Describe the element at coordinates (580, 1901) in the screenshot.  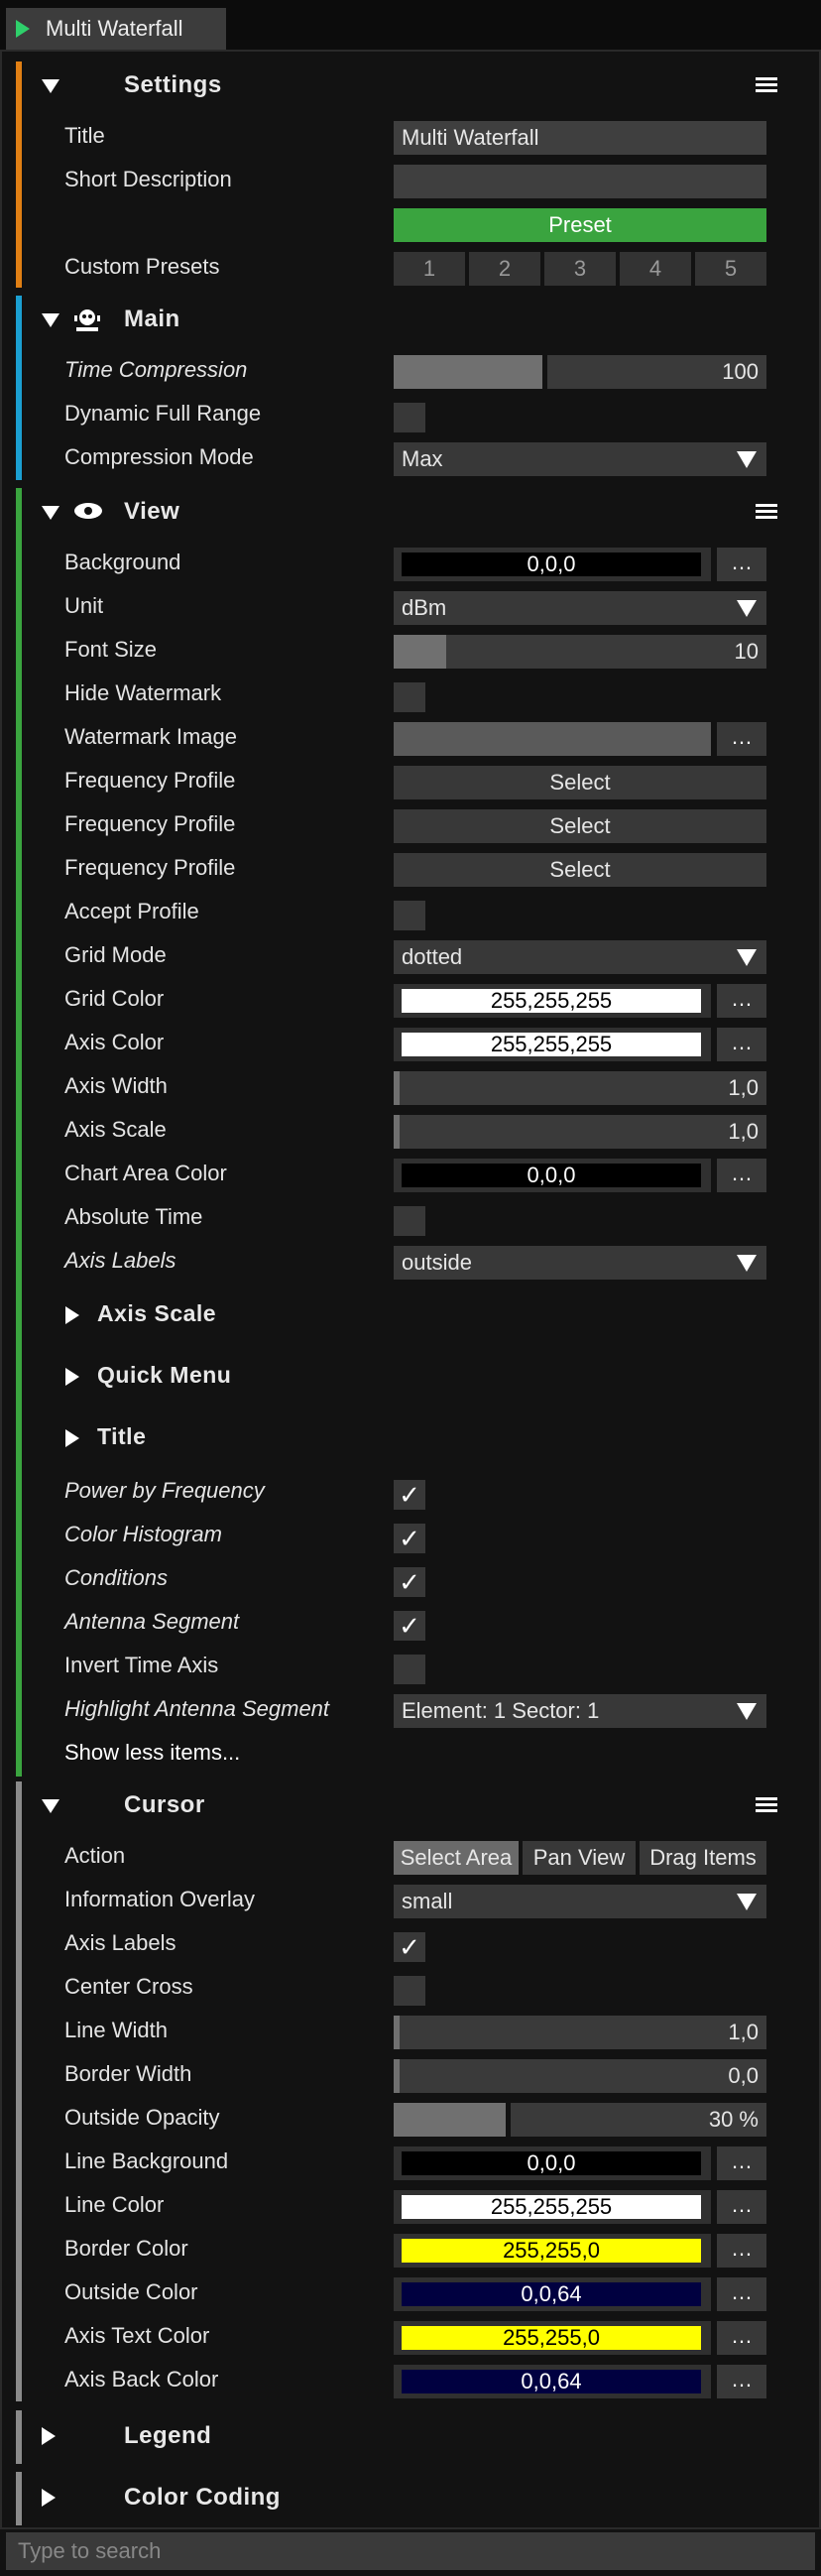
I see `information-overlay-select: small` at that location.